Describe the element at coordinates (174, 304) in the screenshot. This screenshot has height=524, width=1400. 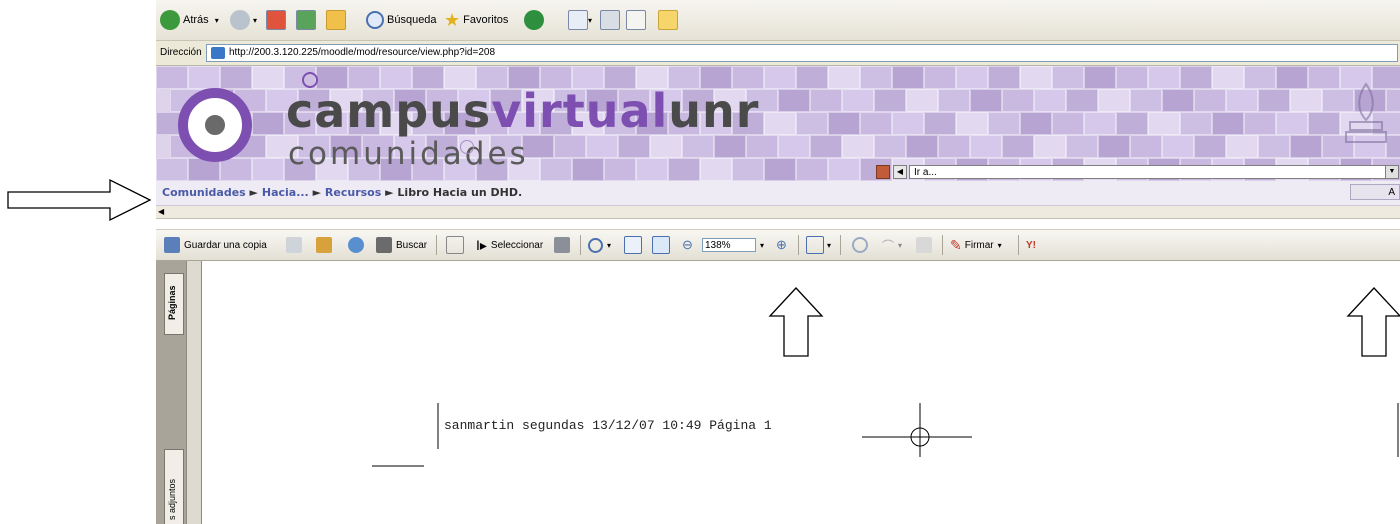
I see `pages-tab: Páginas` at that location.